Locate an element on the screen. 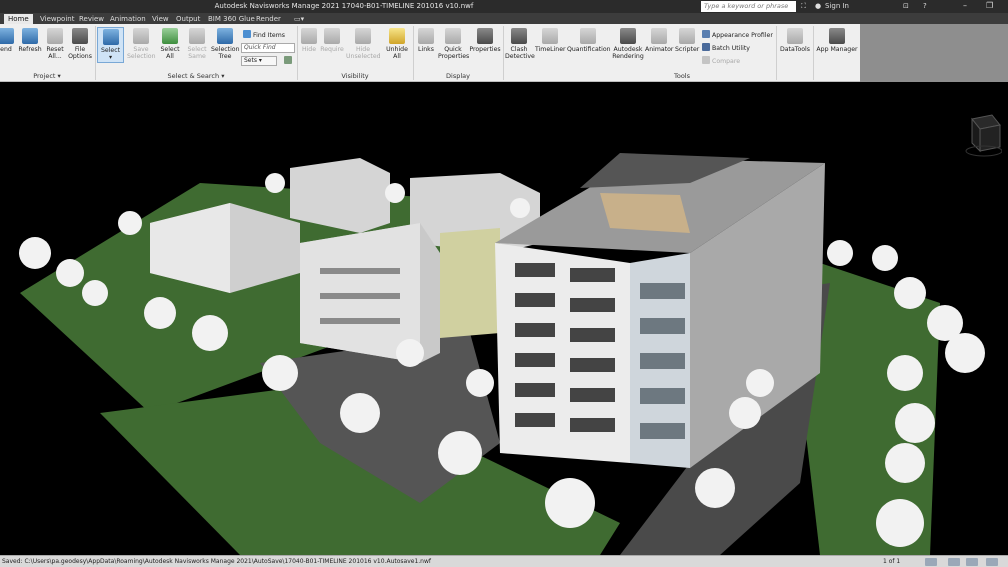 The width and height of the screenshot is (1008, 567). clash-detective-button: Clash Detective is located at coordinates (520, 44).